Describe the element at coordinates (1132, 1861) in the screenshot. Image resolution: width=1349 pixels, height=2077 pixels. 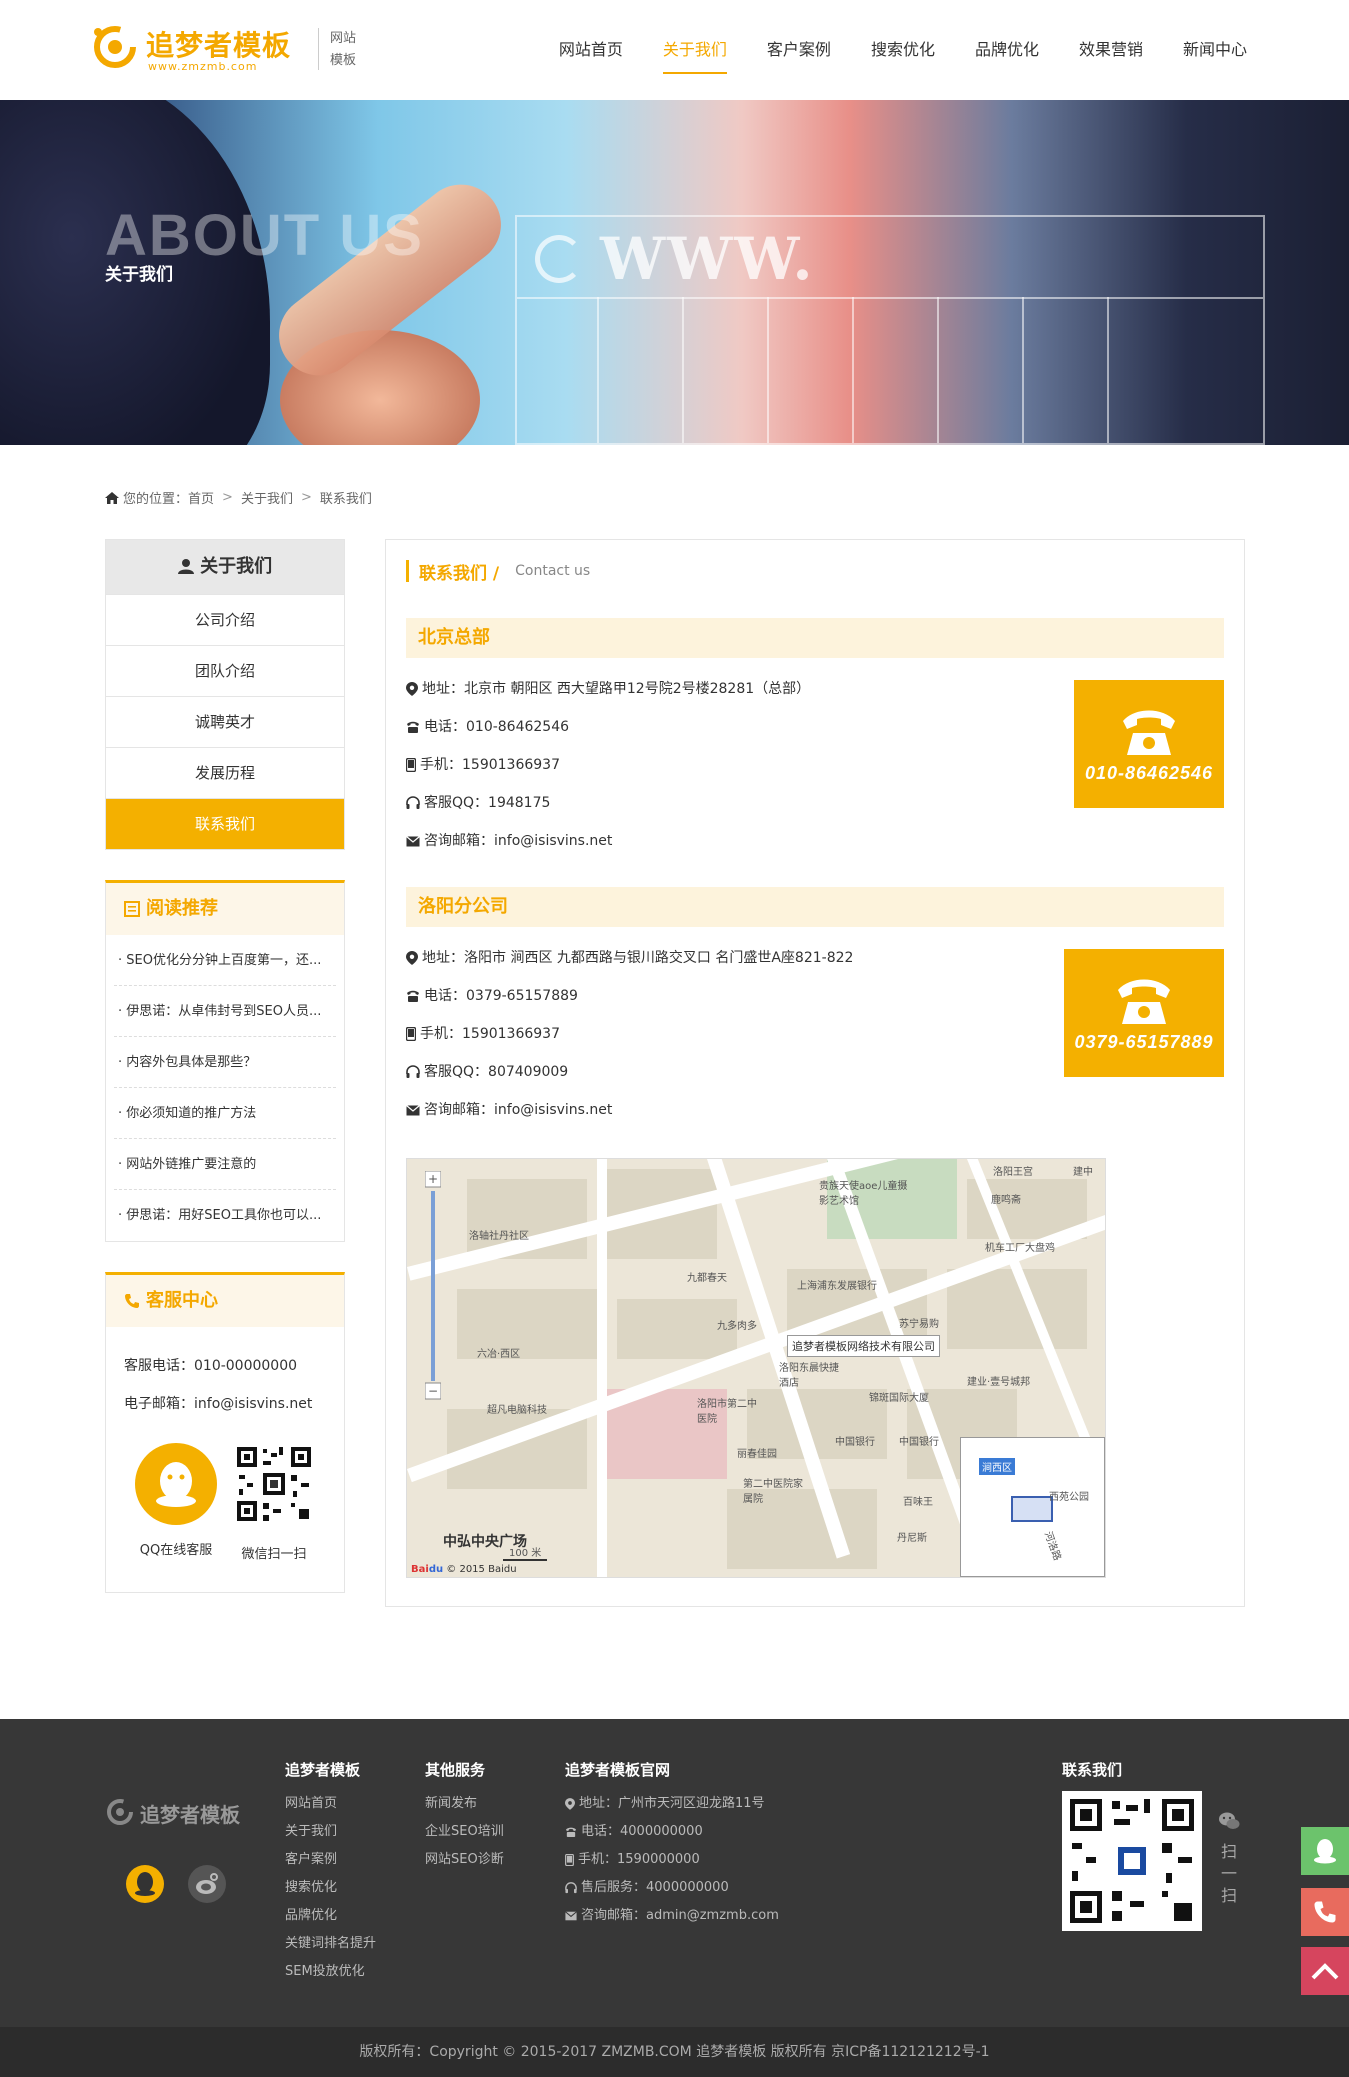
I see `footer-qr-code` at that location.